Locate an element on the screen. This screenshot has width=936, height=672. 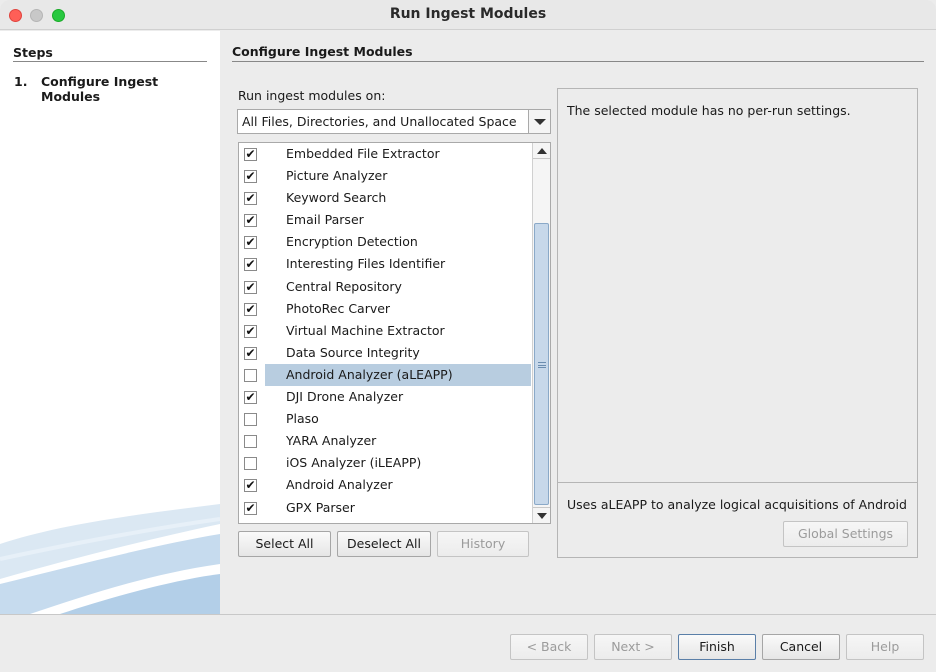
module-name: Embedded File Extractor is located at coordinates (398, 154).